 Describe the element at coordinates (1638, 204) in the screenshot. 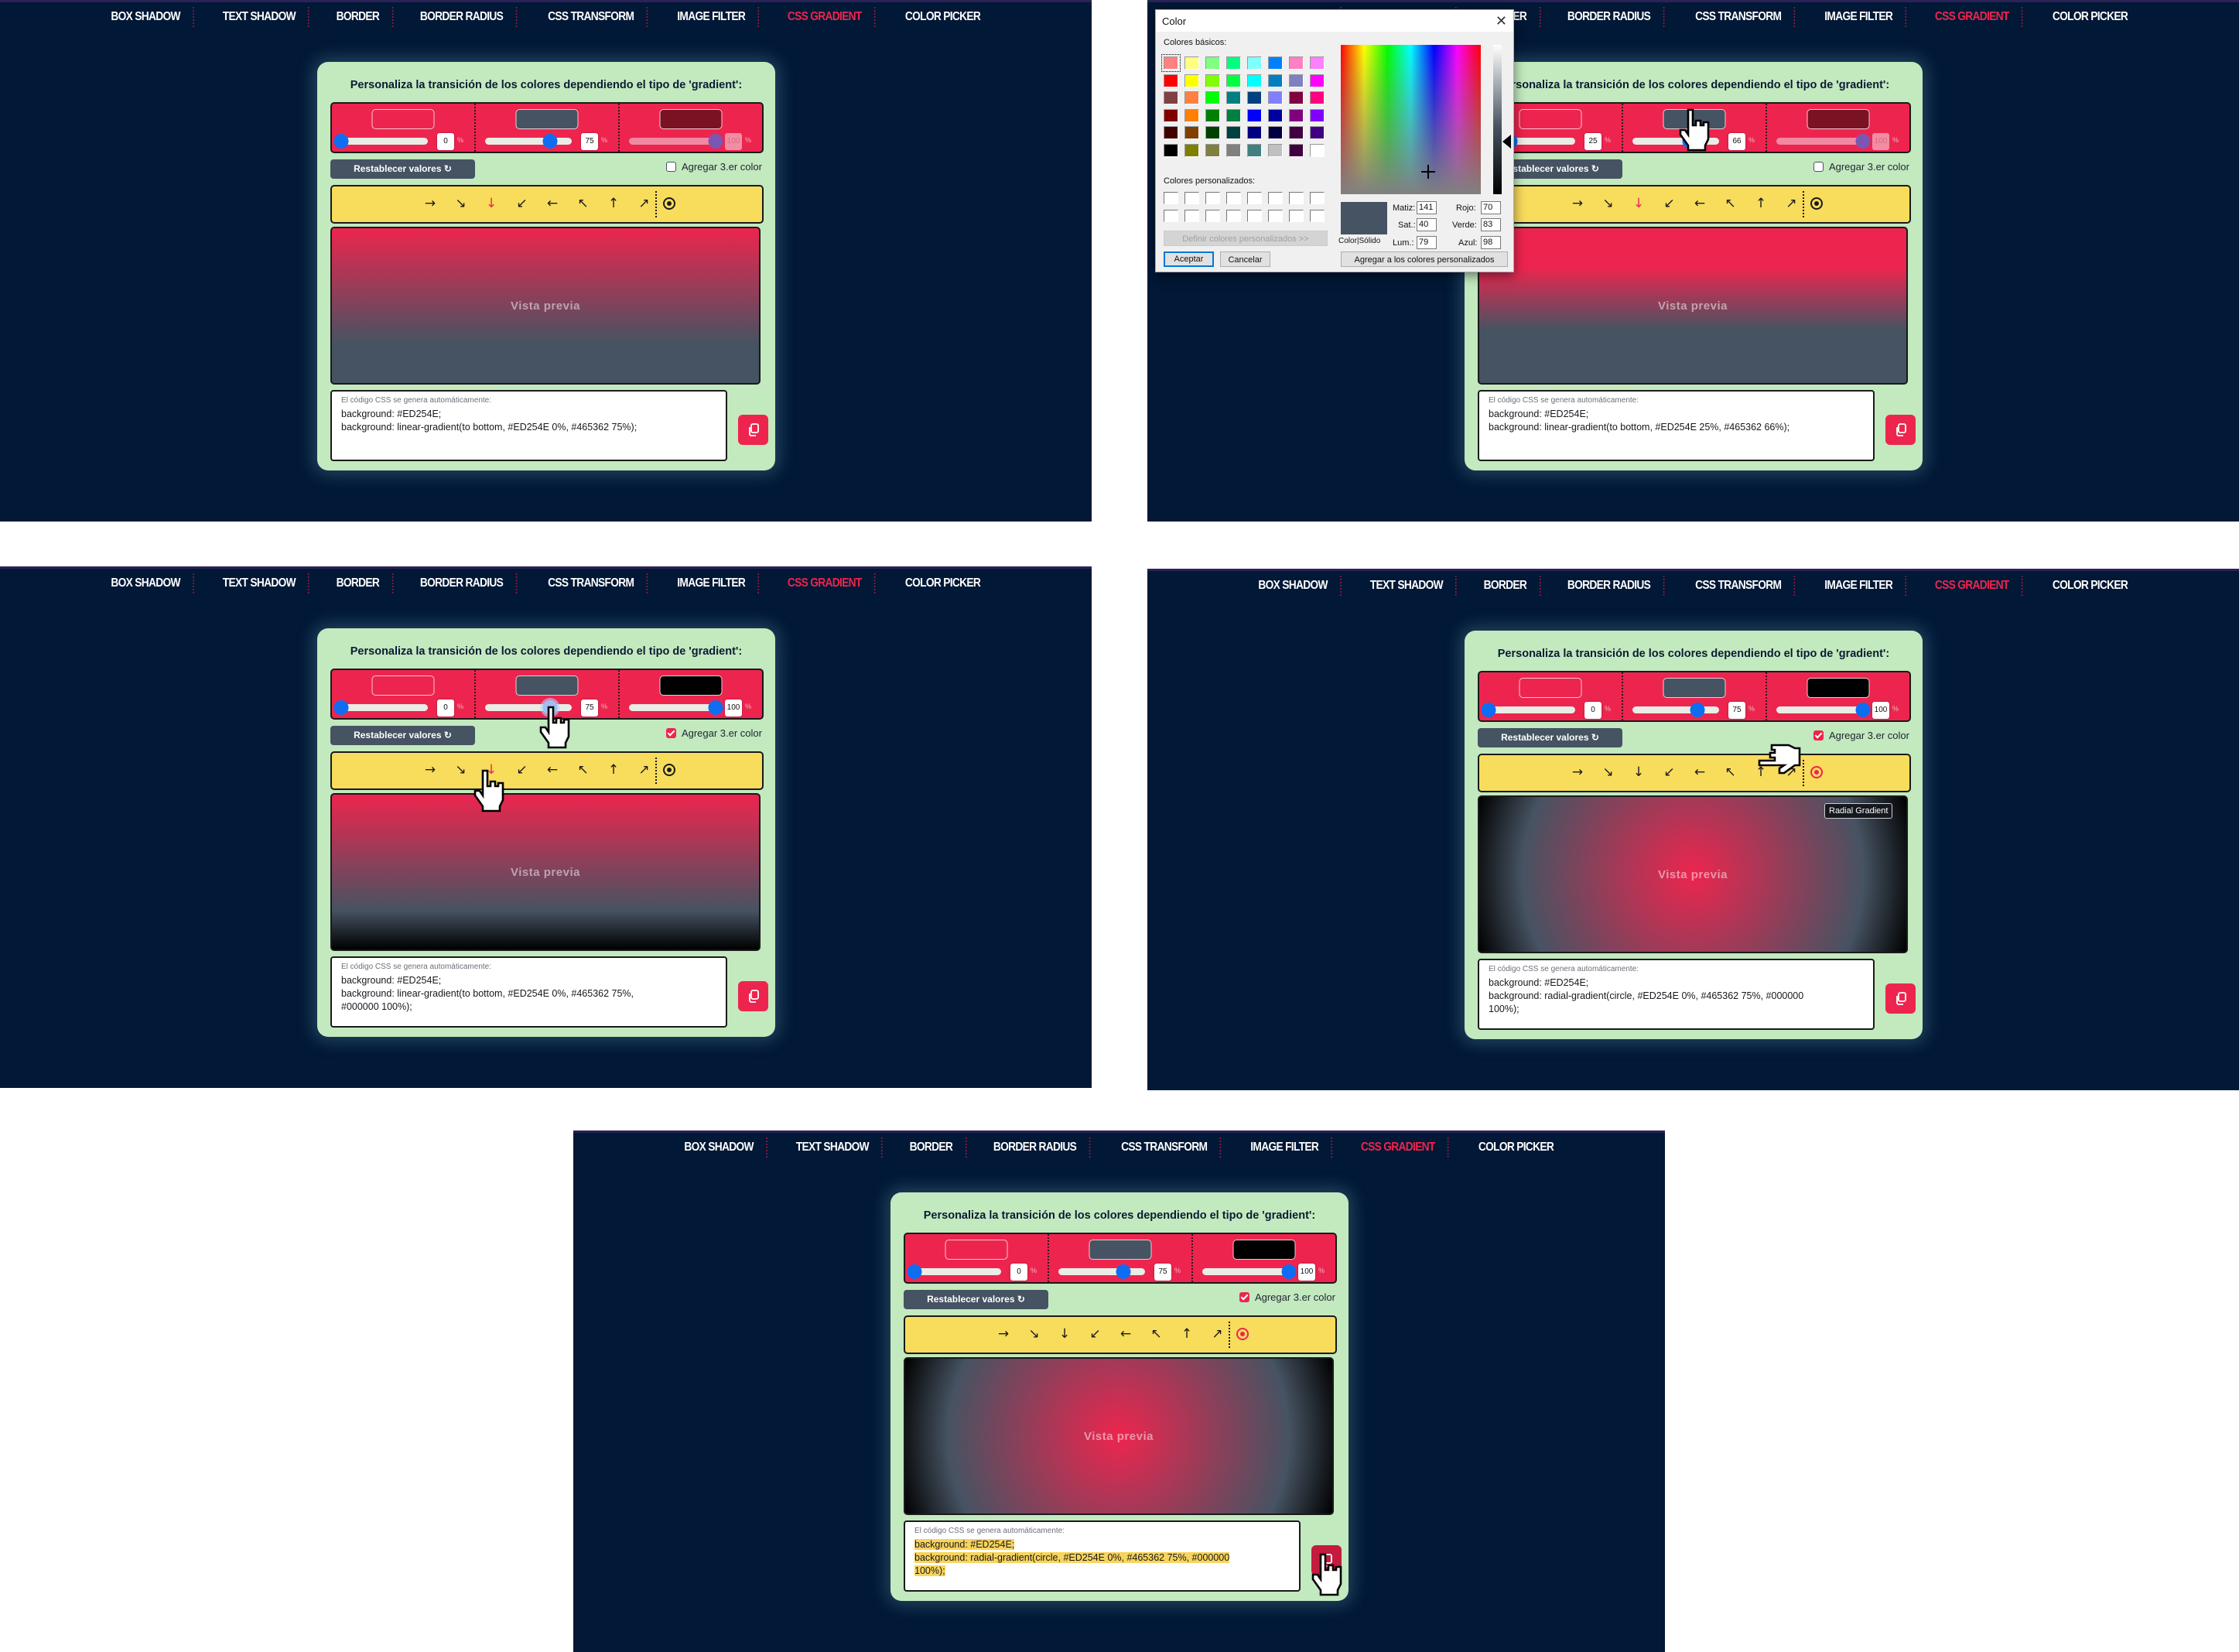

I see `direction-to-bottom-button: ↓` at that location.